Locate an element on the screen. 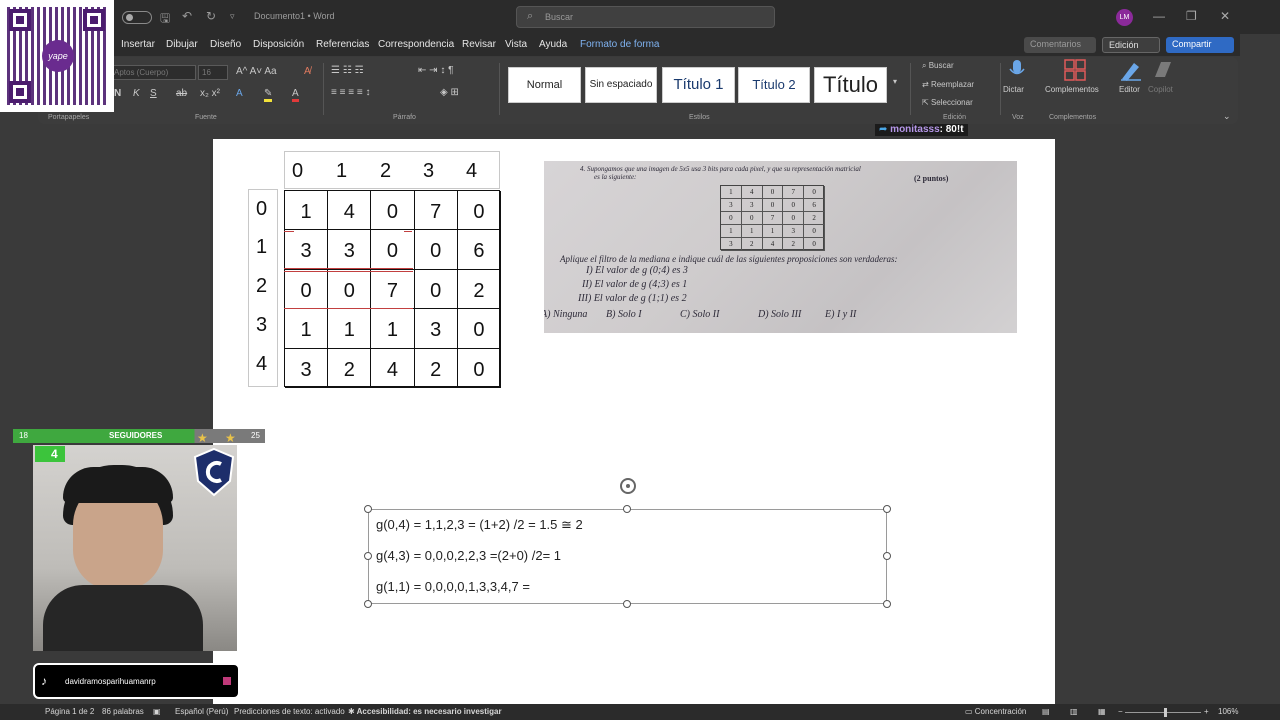 Image resolution: width=1280 pixels, height=720 pixels. zoom-level: 106% is located at coordinates (1228, 711).